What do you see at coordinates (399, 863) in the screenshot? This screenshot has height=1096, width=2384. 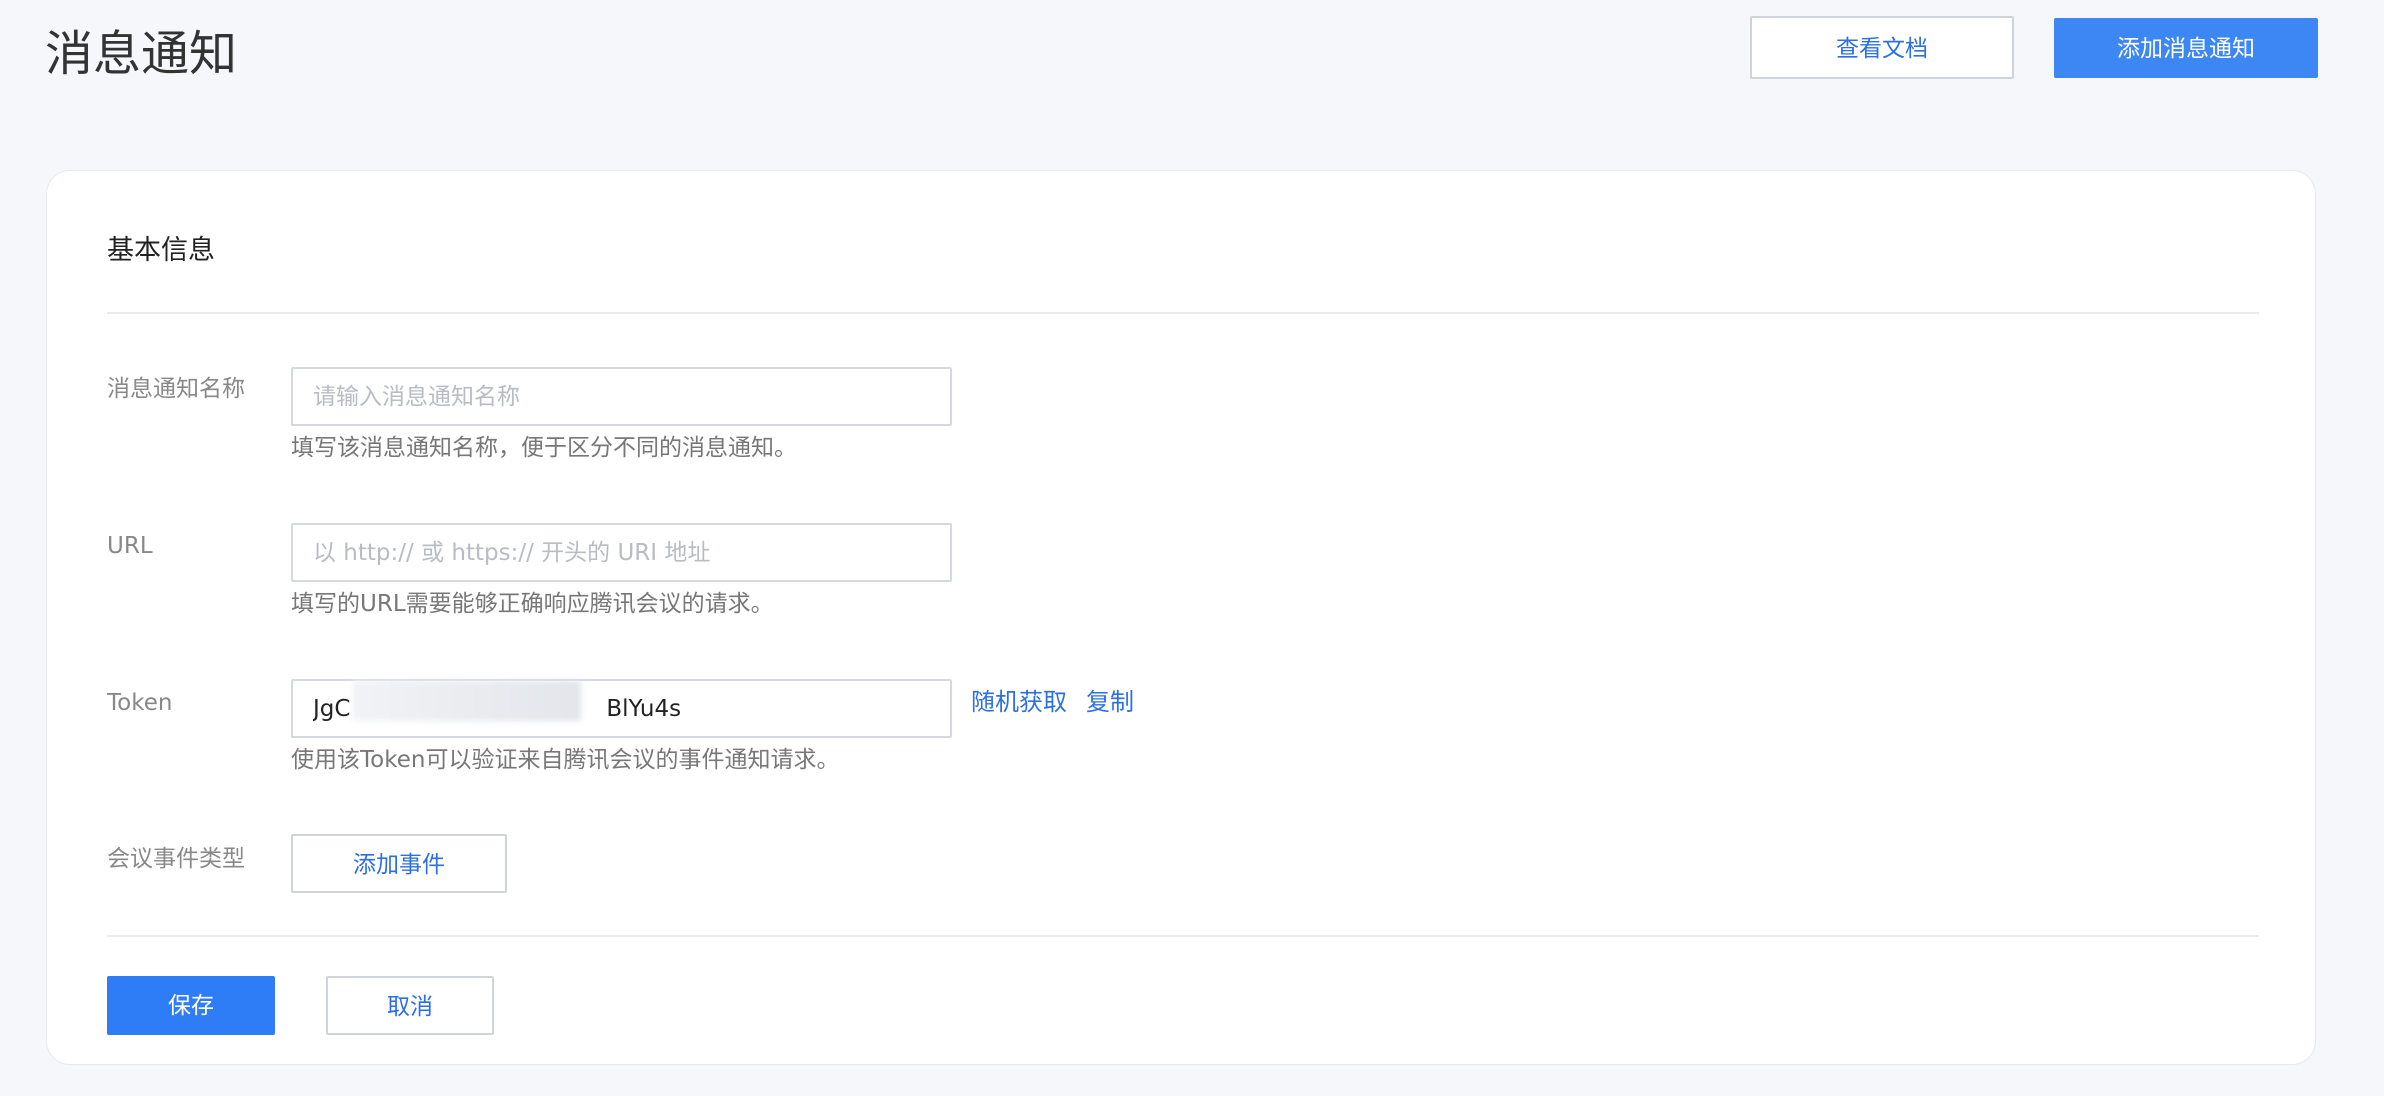 I see `add-event-button: 添加事件` at bounding box center [399, 863].